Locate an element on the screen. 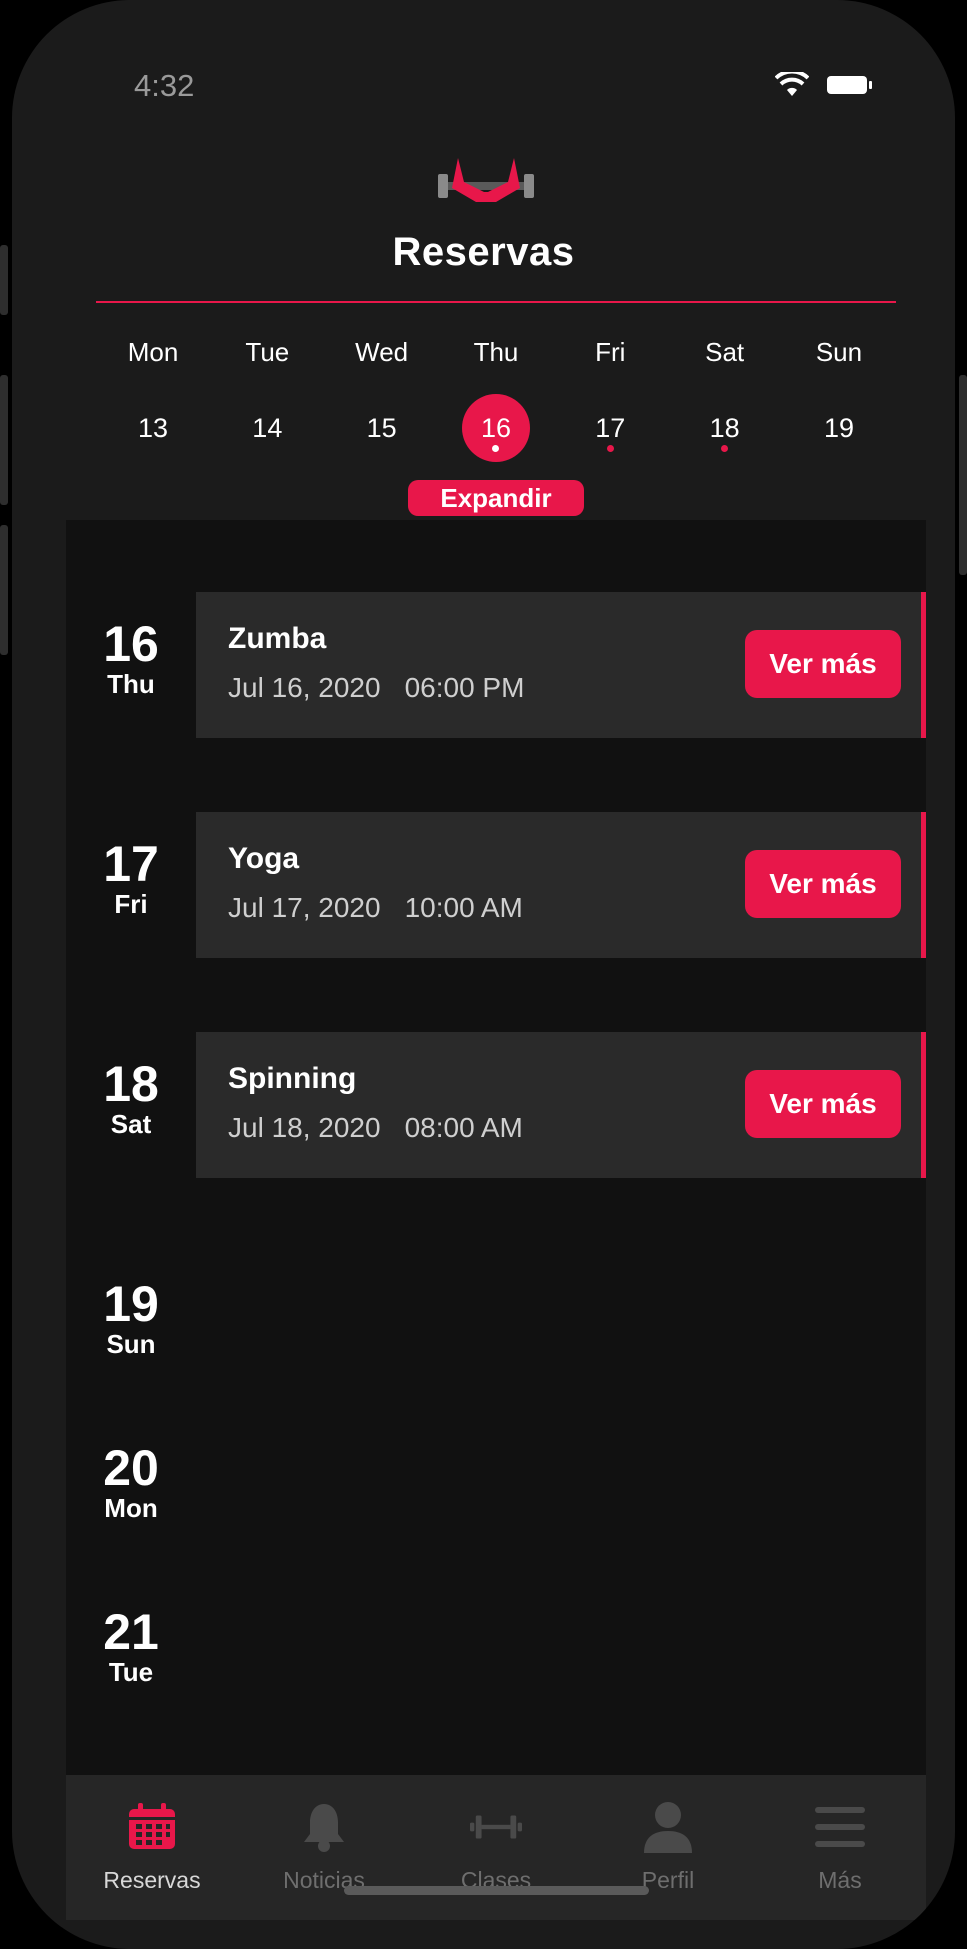 The height and width of the screenshot is (1949, 967). power-button is located at coordinates (963, 475).